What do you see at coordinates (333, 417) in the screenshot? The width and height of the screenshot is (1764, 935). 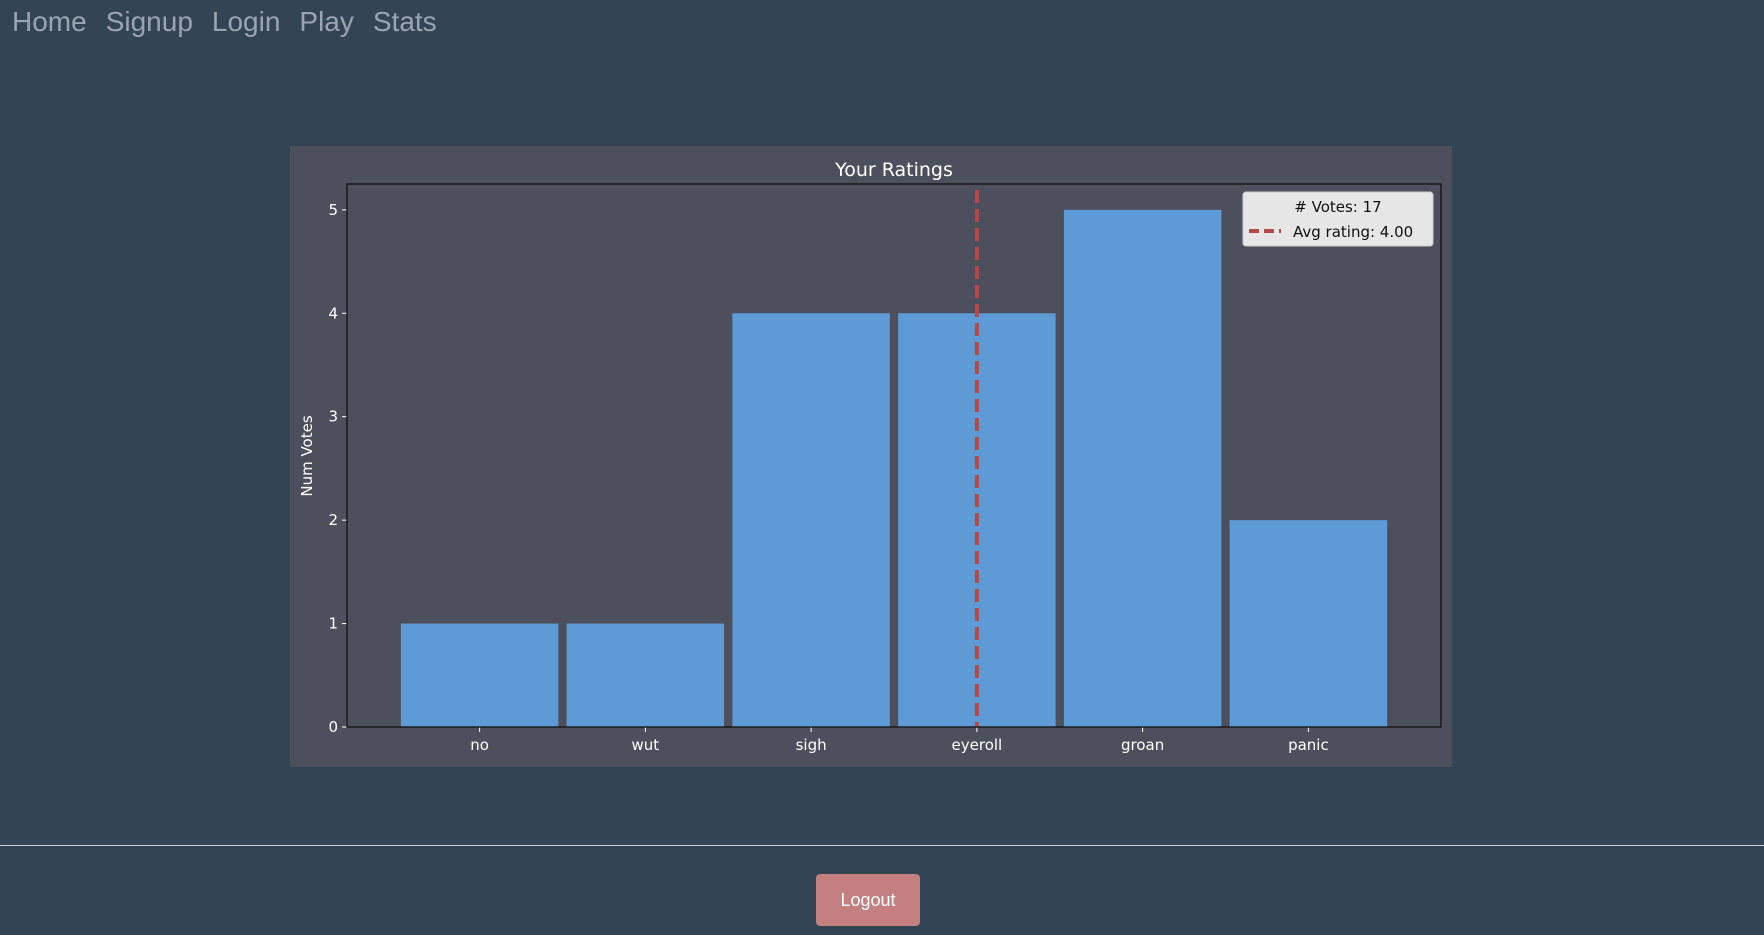 I see `y-tick-label-3: 3` at bounding box center [333, 417].